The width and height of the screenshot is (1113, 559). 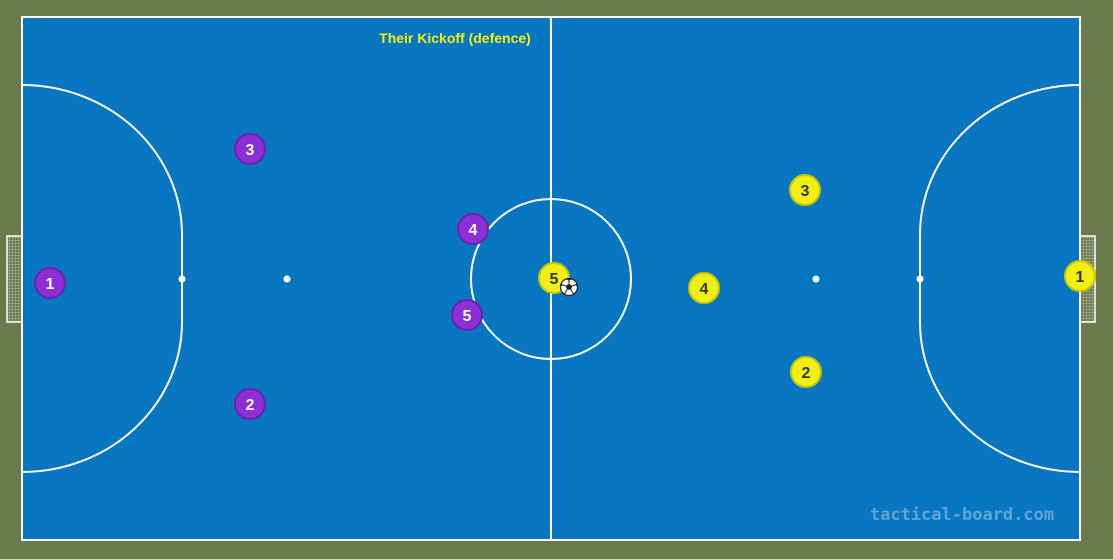 I want to click on player-purple-5: 5, so click(x=467, y=315).